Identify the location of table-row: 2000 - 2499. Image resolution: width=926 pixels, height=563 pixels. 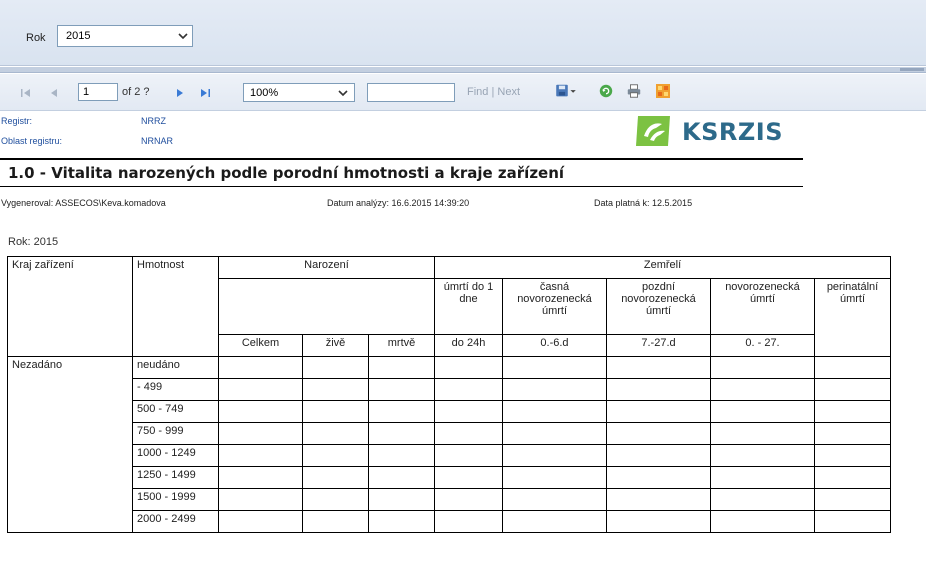
(449, 521).